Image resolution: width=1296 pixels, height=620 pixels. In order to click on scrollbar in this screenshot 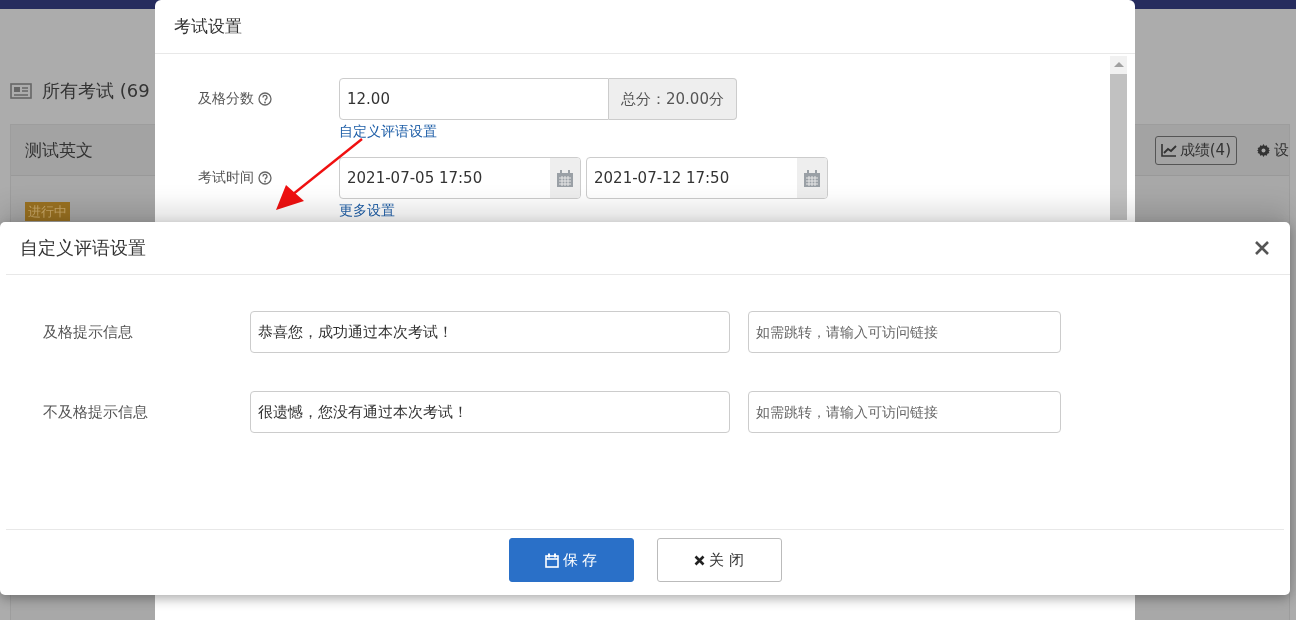, I will do `click(1118, 138)`.